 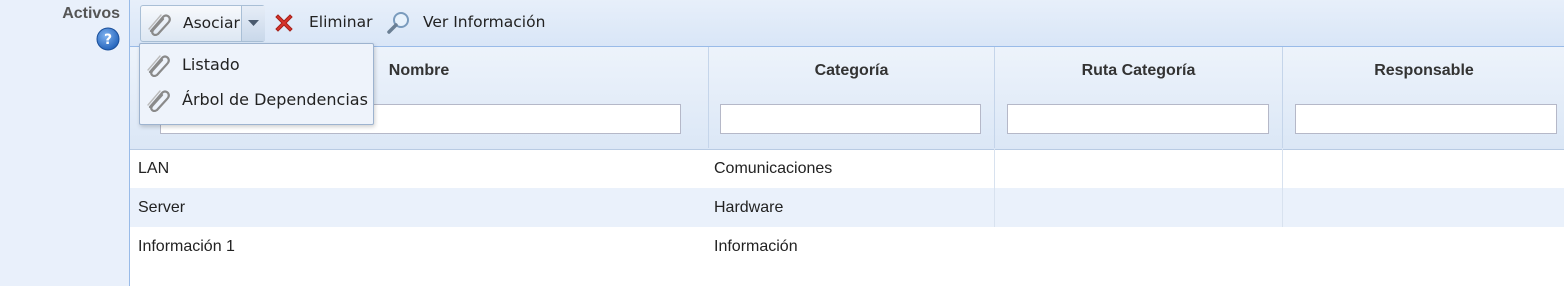 I want to click on filter-categoria-input, so click(x=850, y=119).